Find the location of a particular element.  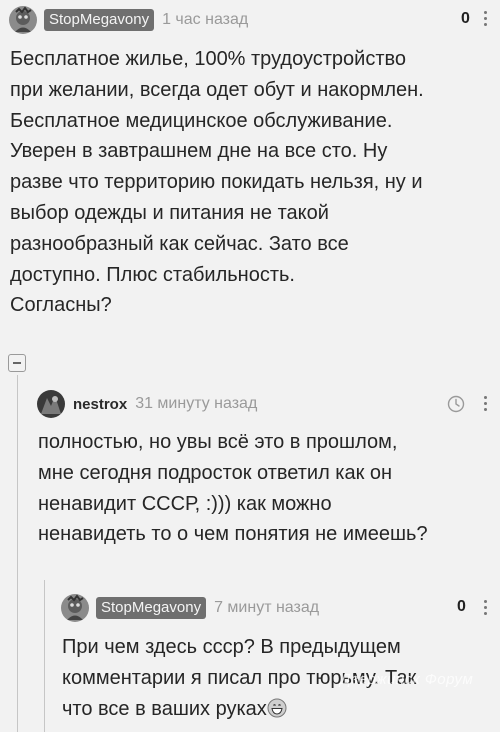

comment-2-header: nestrox 31 минуту назад is located at coordinates (147, 404).